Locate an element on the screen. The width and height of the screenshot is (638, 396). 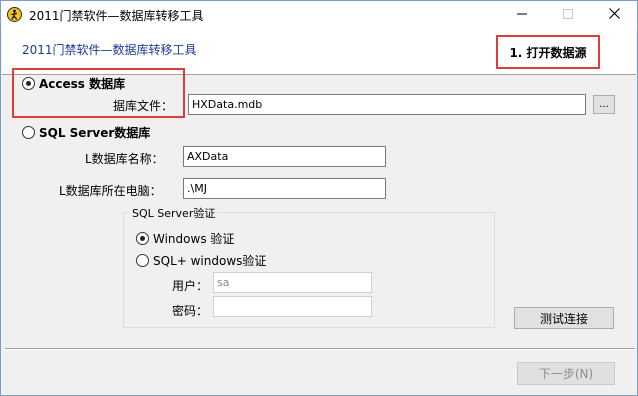
sql-auth-radio: SQL+ windows验证 is located at coordinates (201, 260).